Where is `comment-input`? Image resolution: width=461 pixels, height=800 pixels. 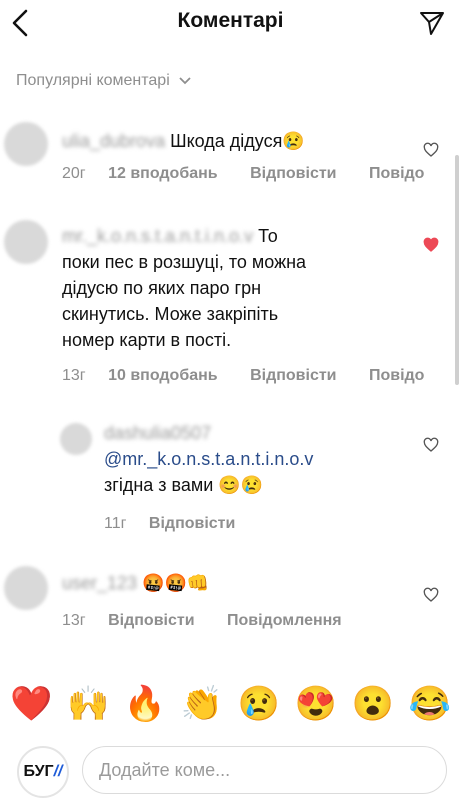
comment-input is located at coordinates (264, 770).